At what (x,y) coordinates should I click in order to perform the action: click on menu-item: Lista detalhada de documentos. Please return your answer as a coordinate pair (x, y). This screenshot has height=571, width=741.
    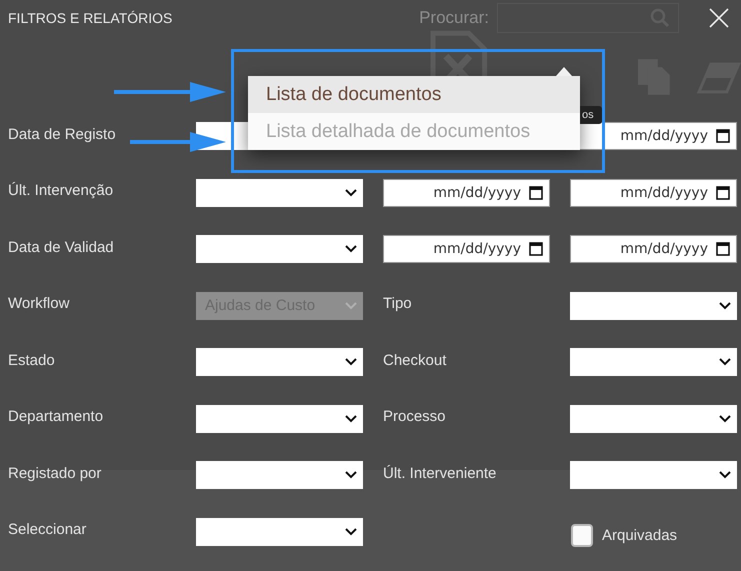
    Looking at the image, I should click on (414, 131).